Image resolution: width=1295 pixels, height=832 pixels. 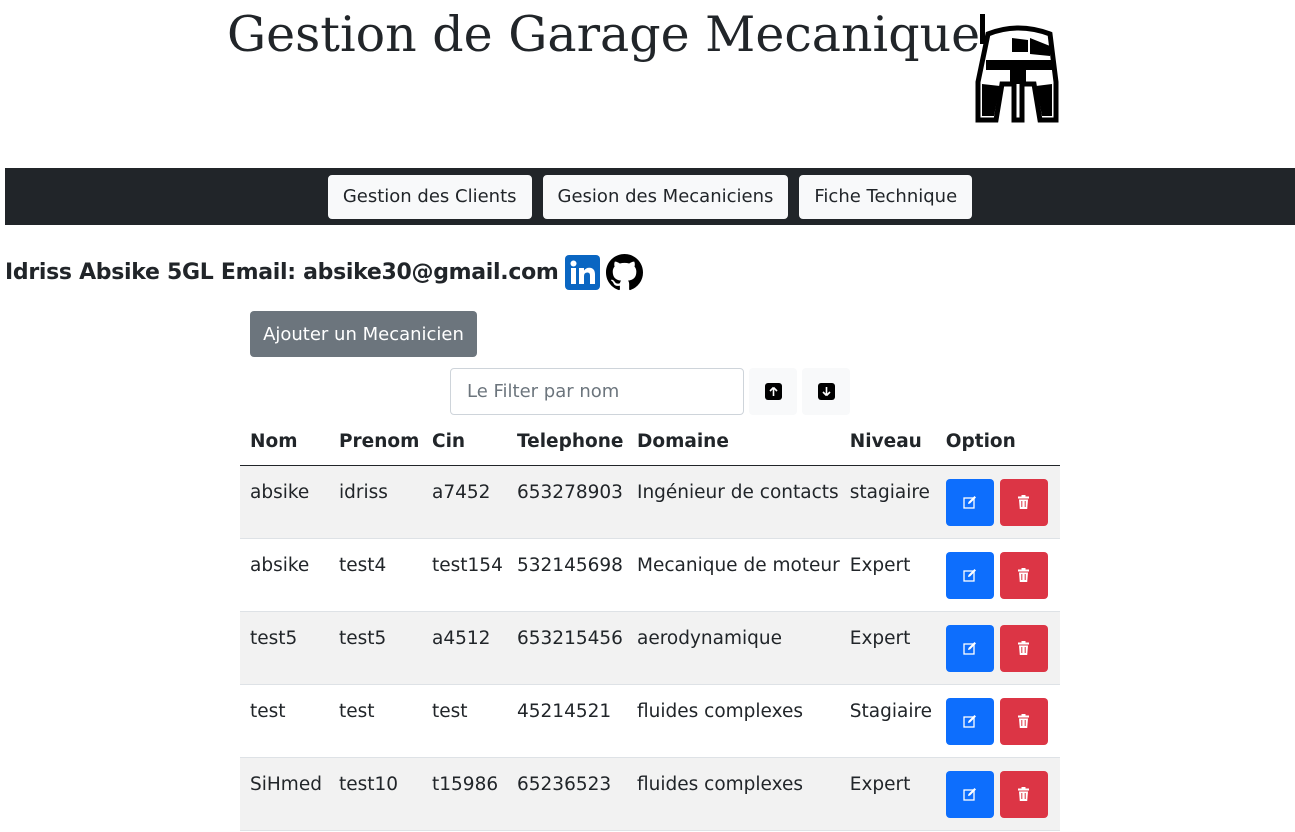 I want to click on nav-clients-button: Gestion des Clients, so click(x=429, y=196).